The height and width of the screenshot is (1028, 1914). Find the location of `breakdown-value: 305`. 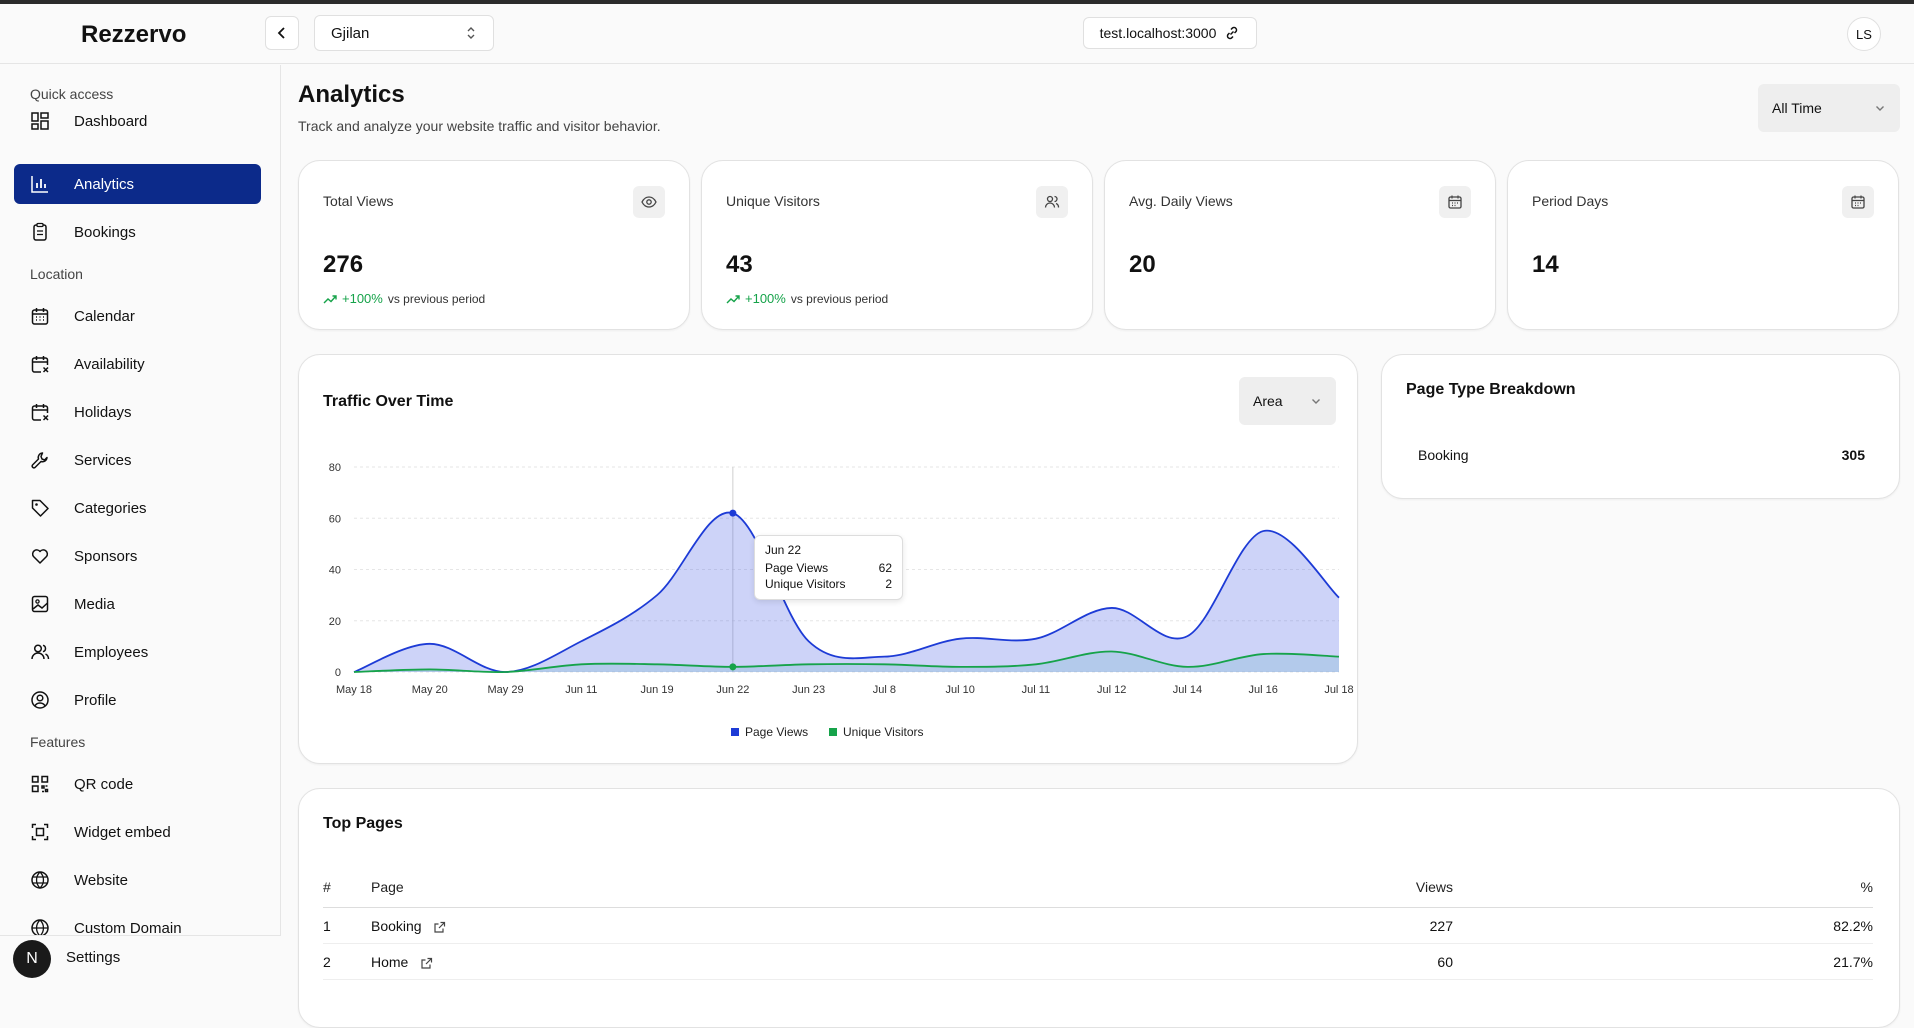

breakdown-value: 305 is located at coordinates (1853, 455).